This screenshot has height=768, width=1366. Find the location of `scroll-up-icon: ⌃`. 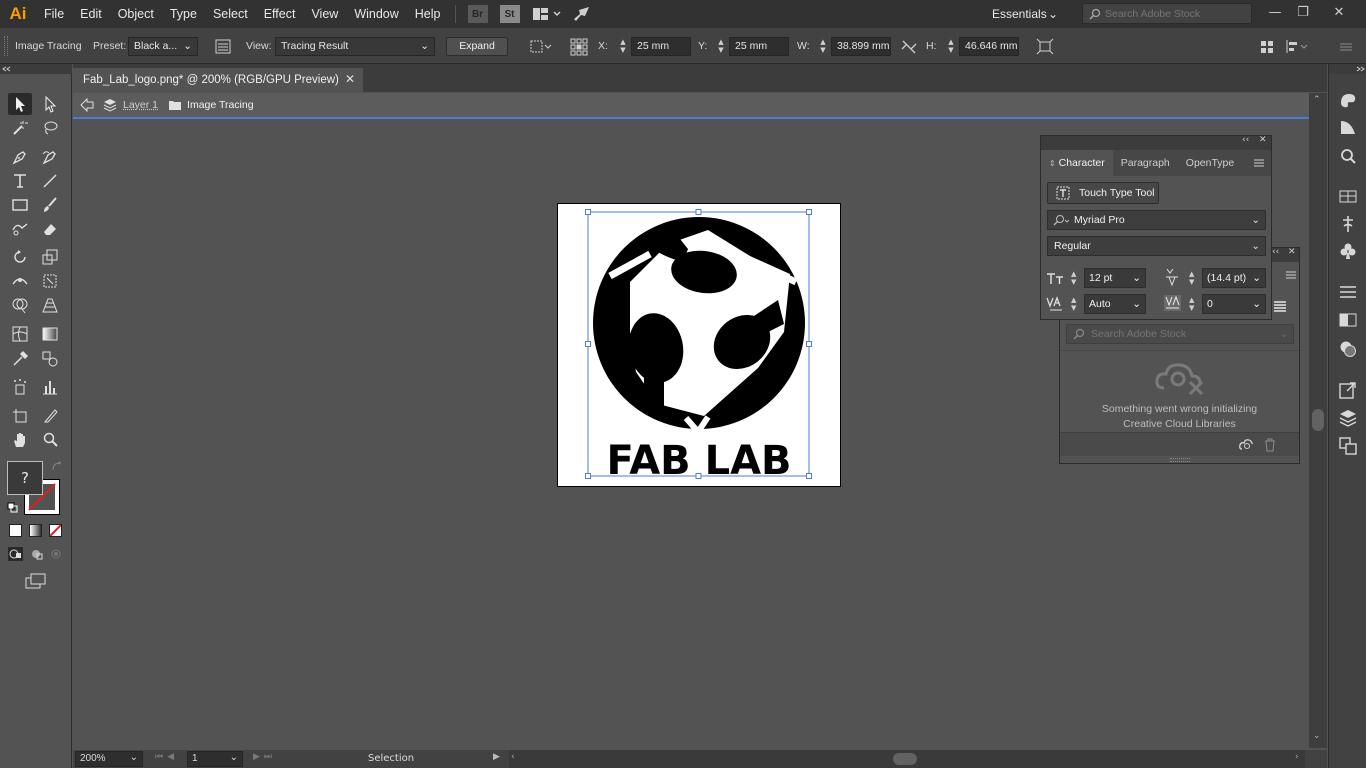

scroll-up-icon: ⌃ is located at coordinates (1317, 100).